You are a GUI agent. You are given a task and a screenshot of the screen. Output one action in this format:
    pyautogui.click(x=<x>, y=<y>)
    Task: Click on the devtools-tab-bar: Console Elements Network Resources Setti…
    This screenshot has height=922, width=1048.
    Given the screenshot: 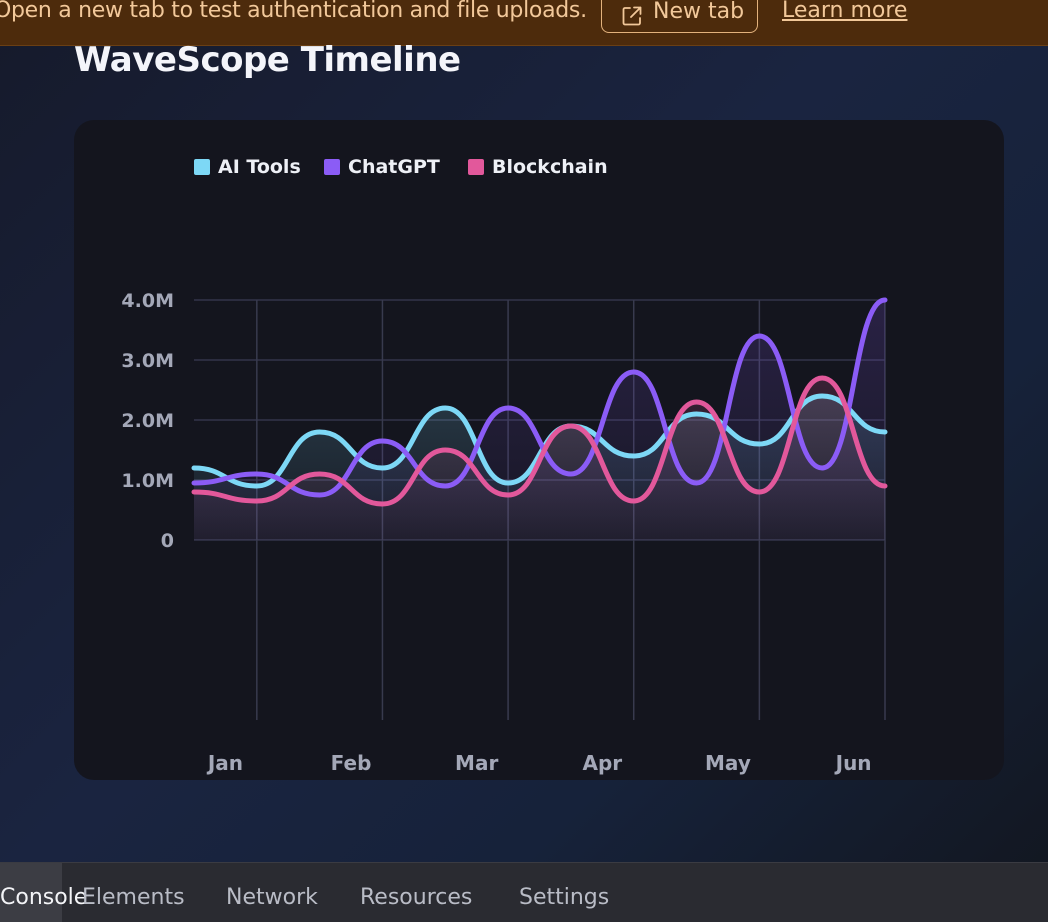 What is the action you would take?
    pyautogui.click(x=524, y=892)
    